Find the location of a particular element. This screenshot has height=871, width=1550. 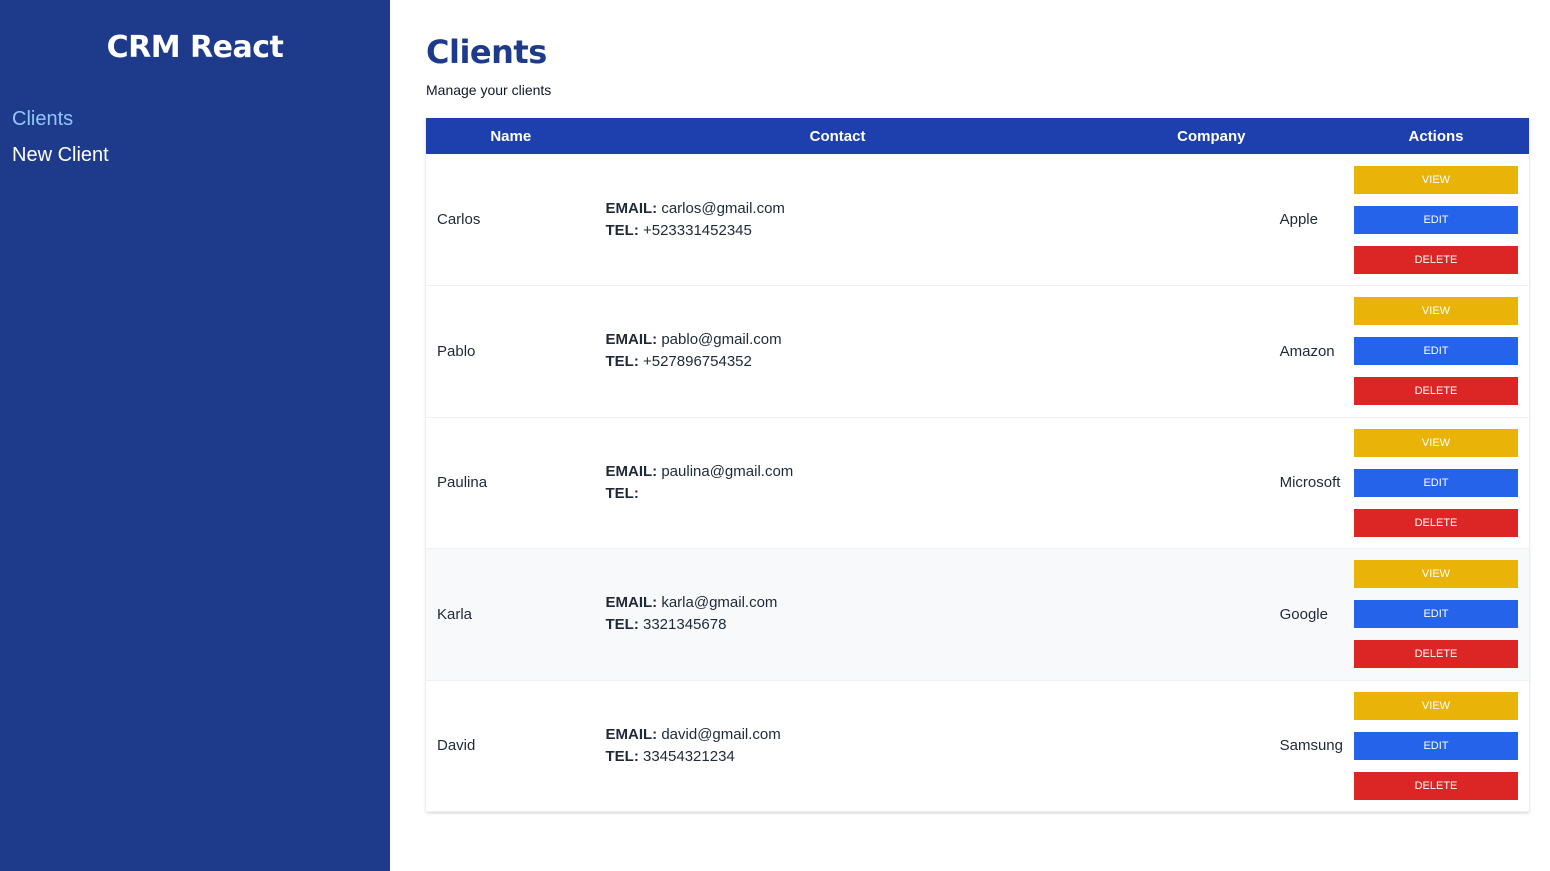

column-header-name: Name is located at coordinates (511, 136).